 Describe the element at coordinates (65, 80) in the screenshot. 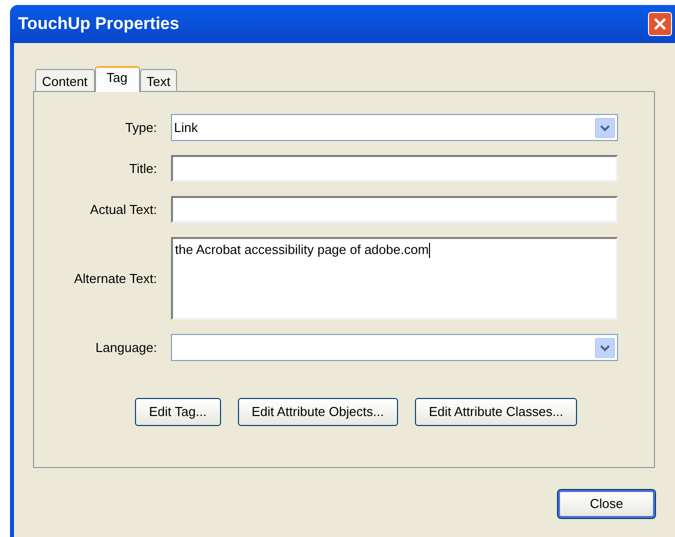

I see `tab: Content` at that location.